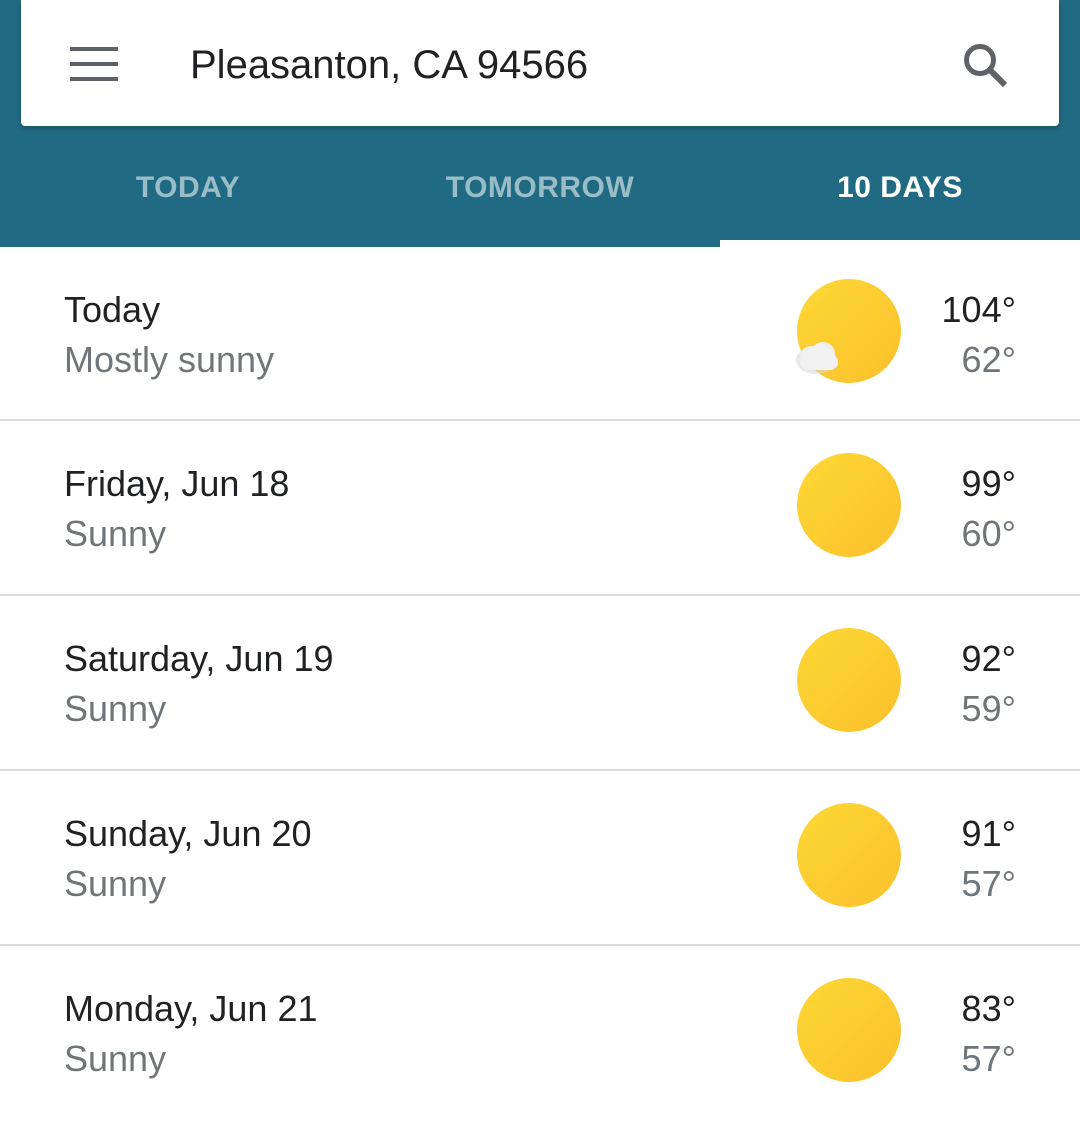 The height and width of the screenshot is (1121, 1080). What do you see at coordinates (199, 658) in the screenshot?
I see `day-name: Saturday, Jun 19` at bounding box center [199, 658].